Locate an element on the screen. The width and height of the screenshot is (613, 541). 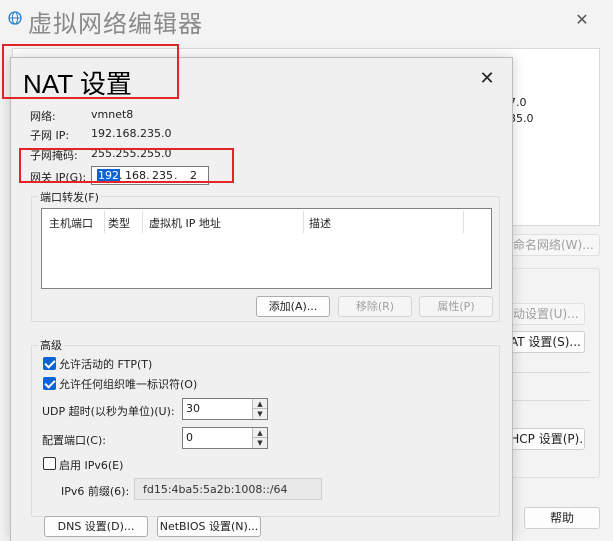
subnet-ip-value: 192.168.235.0 is located at coordinates (131, 133).